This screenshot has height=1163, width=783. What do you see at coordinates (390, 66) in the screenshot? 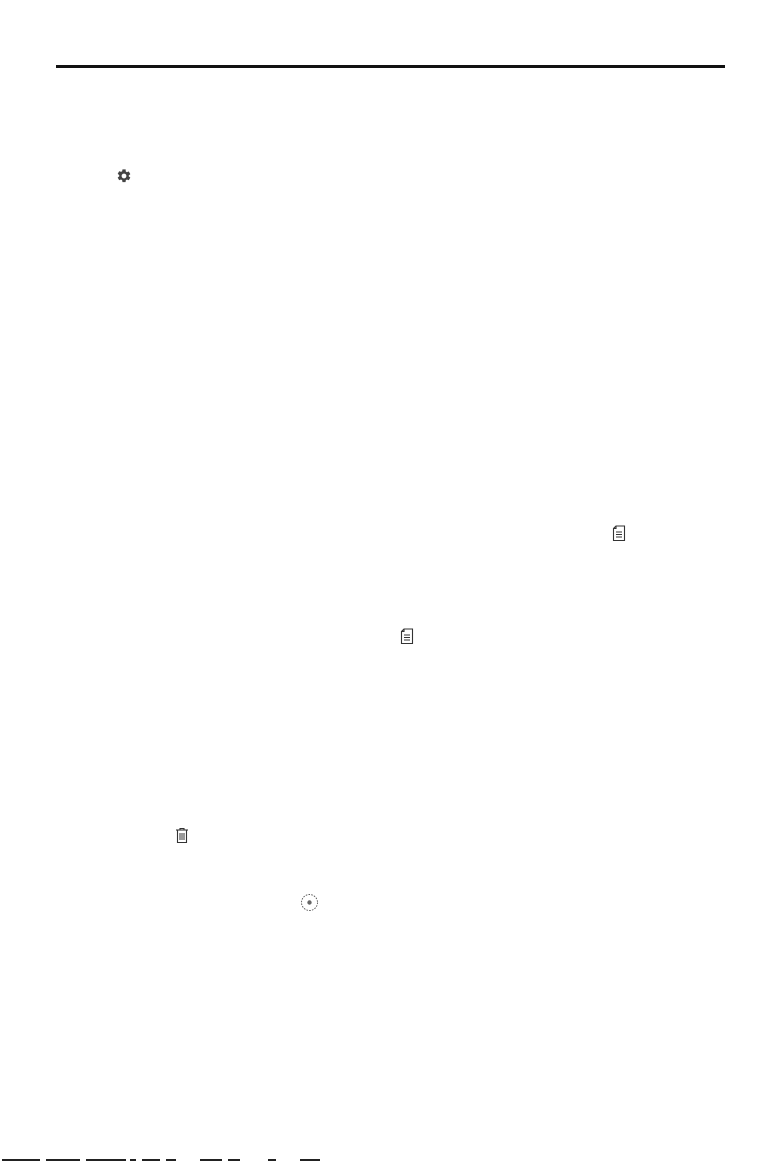
I see `header-rule` at bounding box center [390, 66].